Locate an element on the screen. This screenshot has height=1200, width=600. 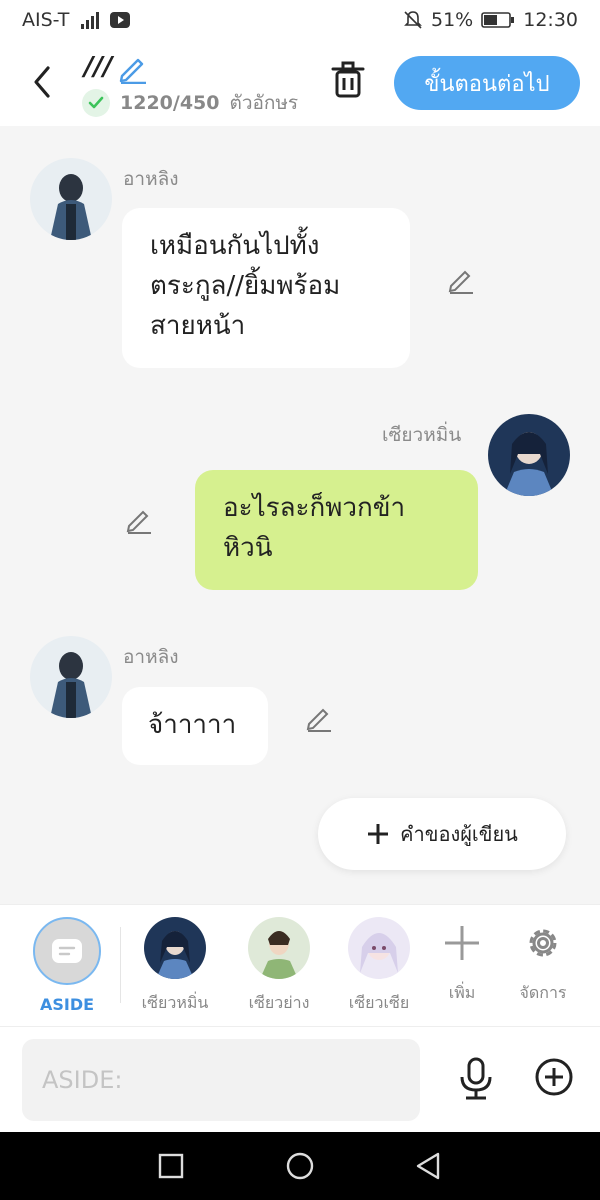
author-note-button: คำของผู้เขียน is located at coordinates (442, 834).